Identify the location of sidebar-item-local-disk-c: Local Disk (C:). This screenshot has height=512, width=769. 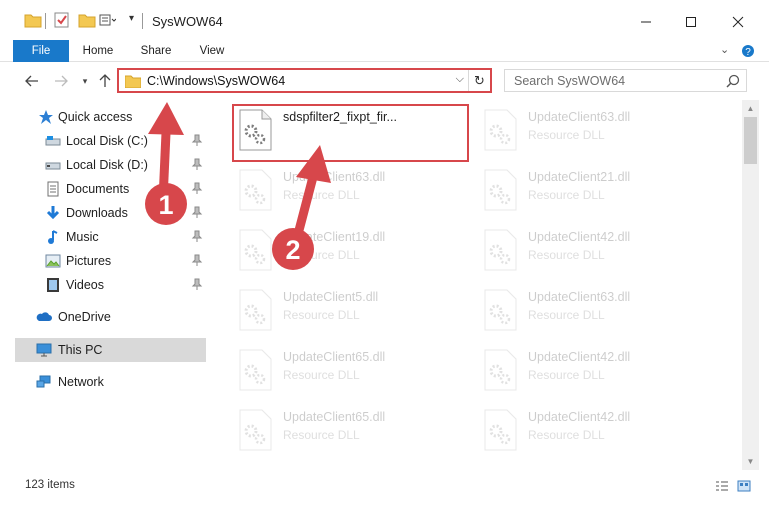
(103, 141).